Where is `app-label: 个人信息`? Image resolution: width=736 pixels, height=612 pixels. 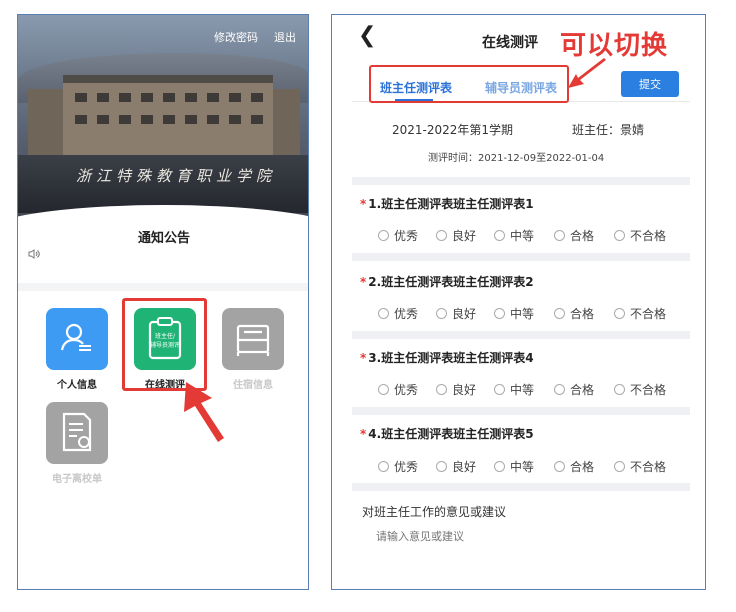 app-label: 个人信息 is located at coordinates (77, 385).